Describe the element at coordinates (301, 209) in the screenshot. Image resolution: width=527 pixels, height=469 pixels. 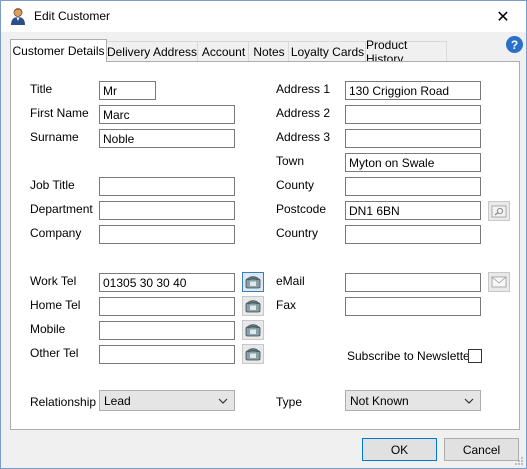
I see `postcode-label: Postcode` at that location.